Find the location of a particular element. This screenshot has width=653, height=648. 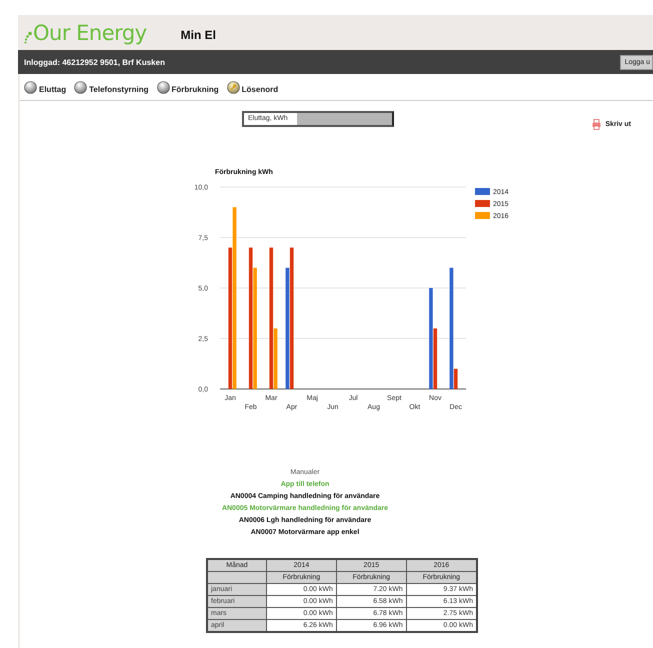

logo-text: Our Energy is located at coordinates (90, 32).